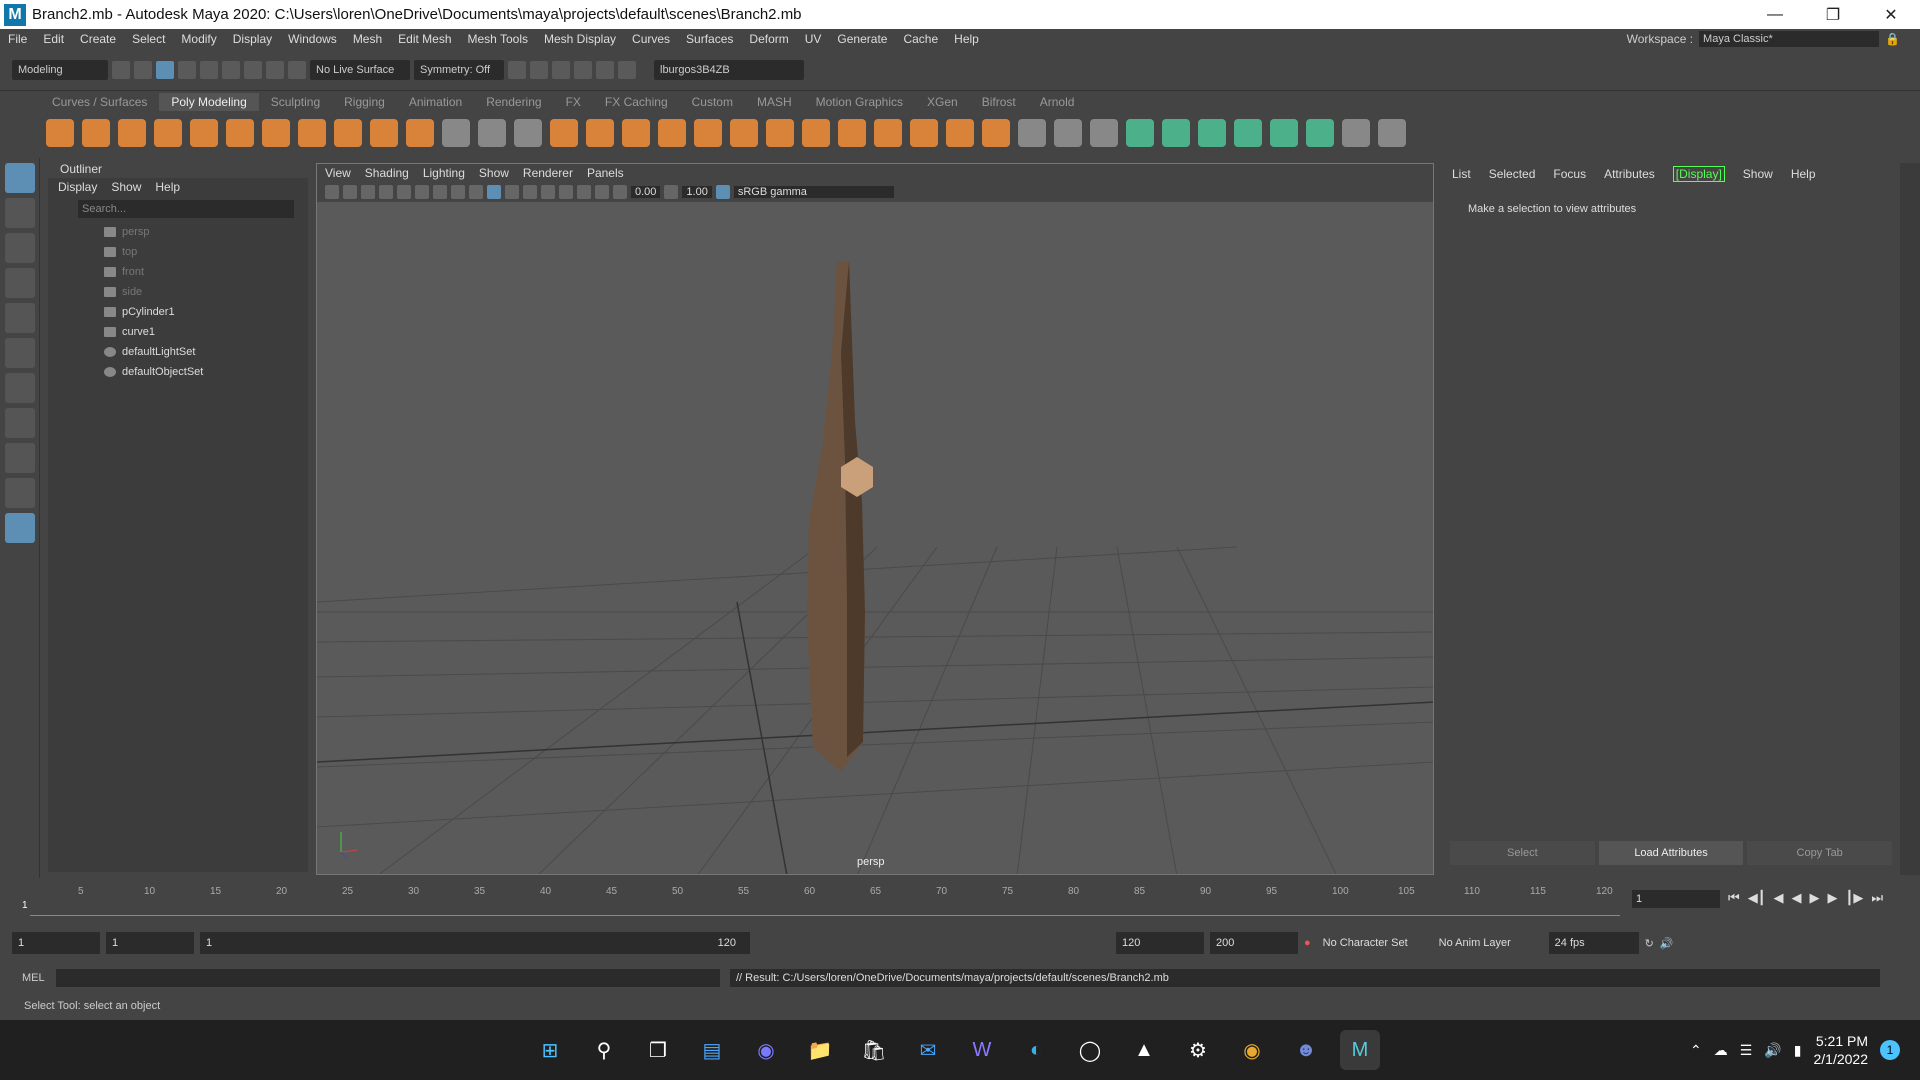 Image resolution: width=1920 pixels, height=1080 pixels. Describe the element at coordinates (312, 39) in the screenshot. I see `menu-windows: Windows` at that location.